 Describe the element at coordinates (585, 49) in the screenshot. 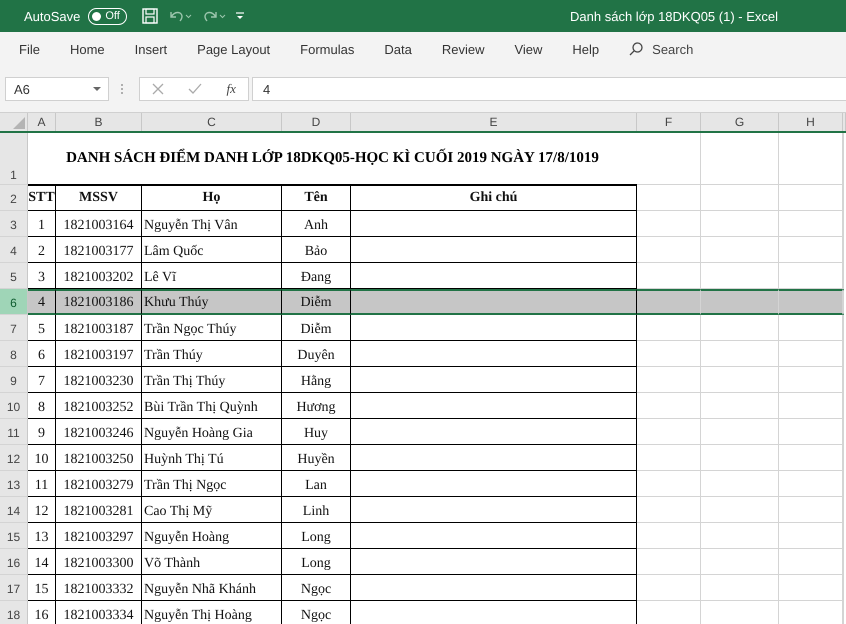

I see `menu-tab: Help` at that location.